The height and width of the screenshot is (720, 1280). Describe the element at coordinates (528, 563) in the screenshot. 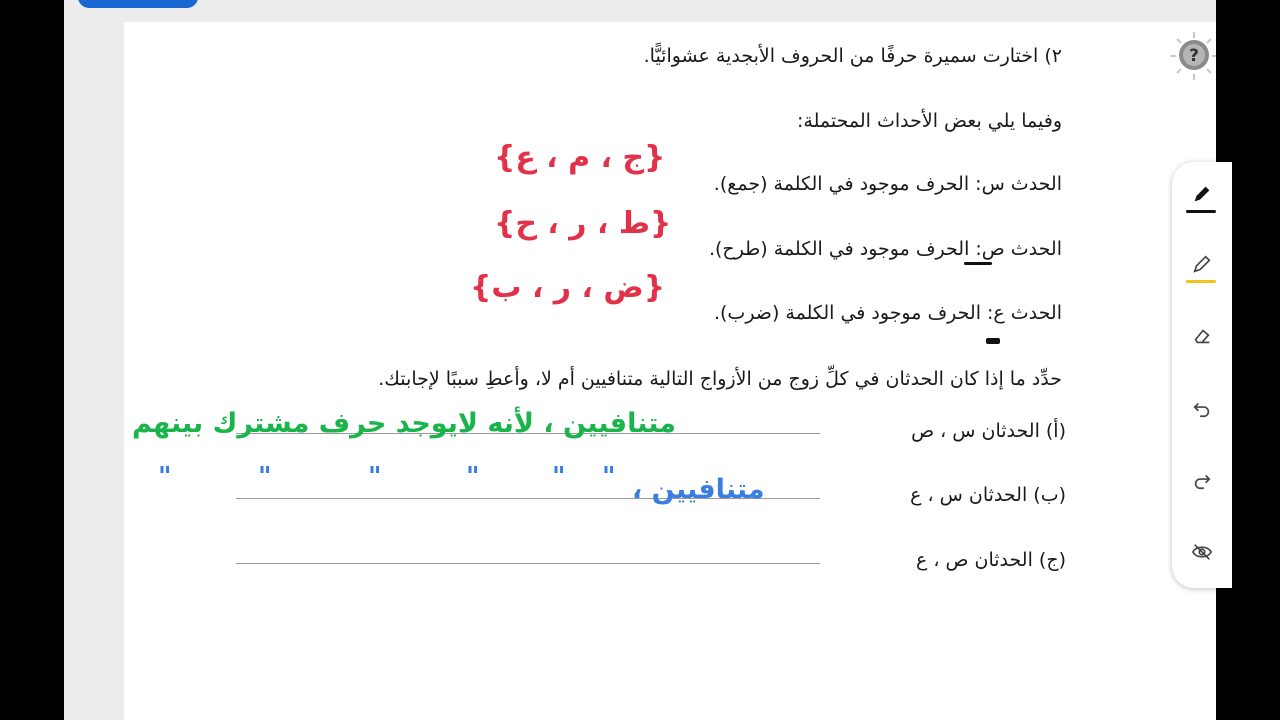

I see `answer-line-c` at that location.